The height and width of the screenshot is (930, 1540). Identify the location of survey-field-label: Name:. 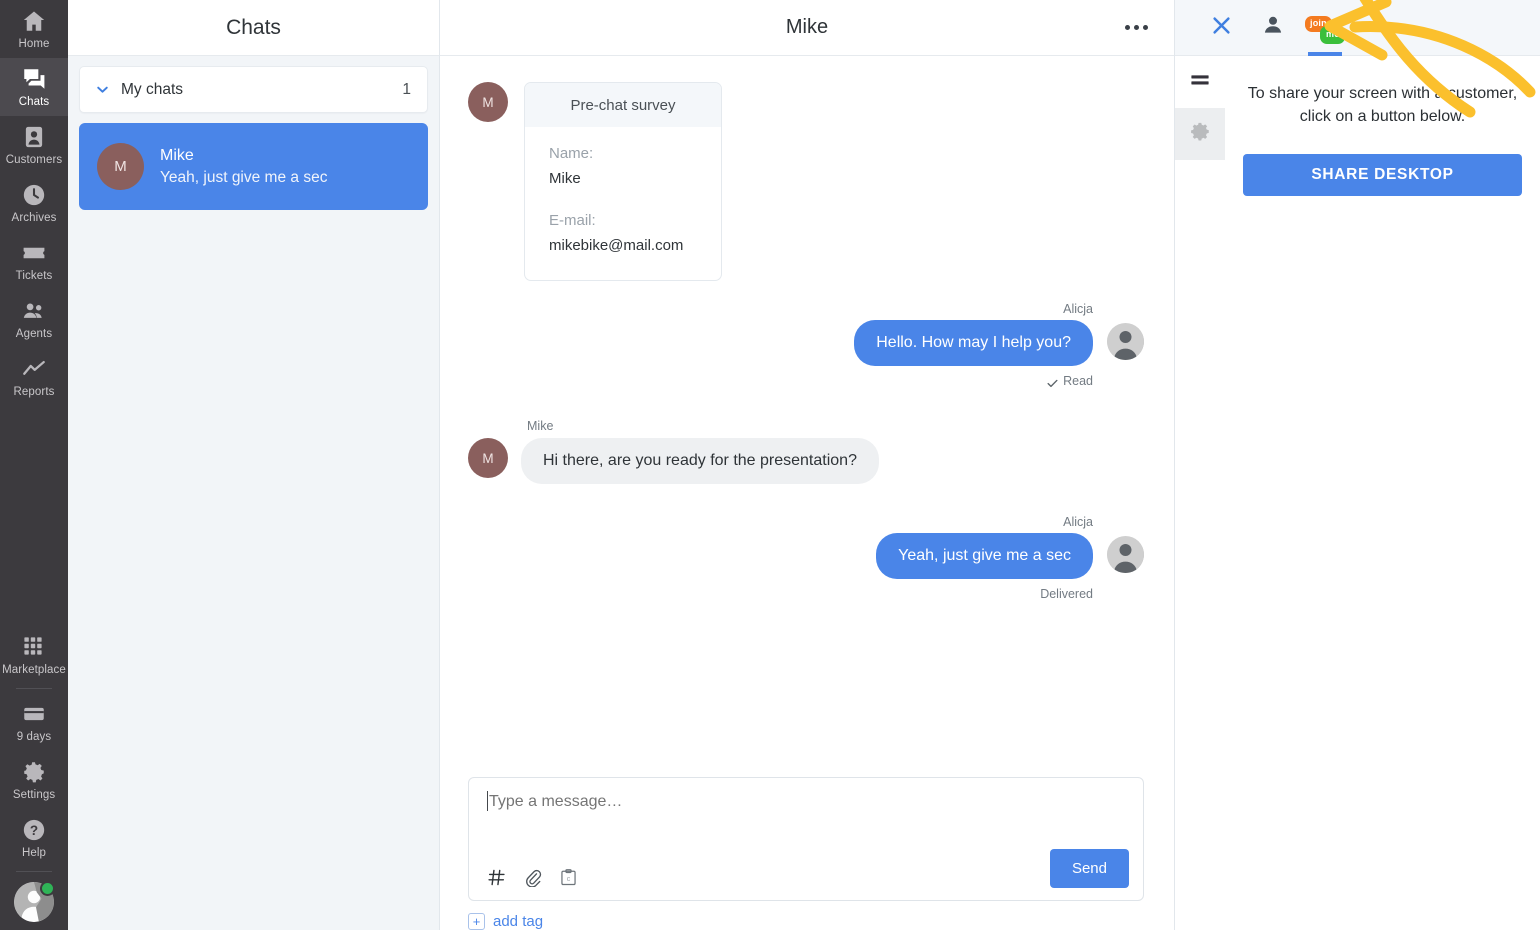
(571, 153).